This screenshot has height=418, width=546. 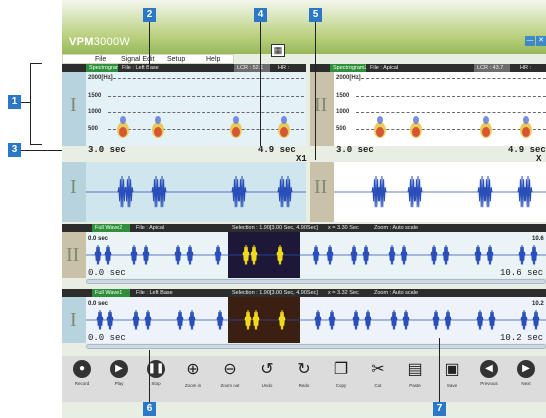 What do you see at coordinates (111, 293) in the screenshot?
I see `full-wave1-tab: Full Wave1` at bounding box center [111, 293].